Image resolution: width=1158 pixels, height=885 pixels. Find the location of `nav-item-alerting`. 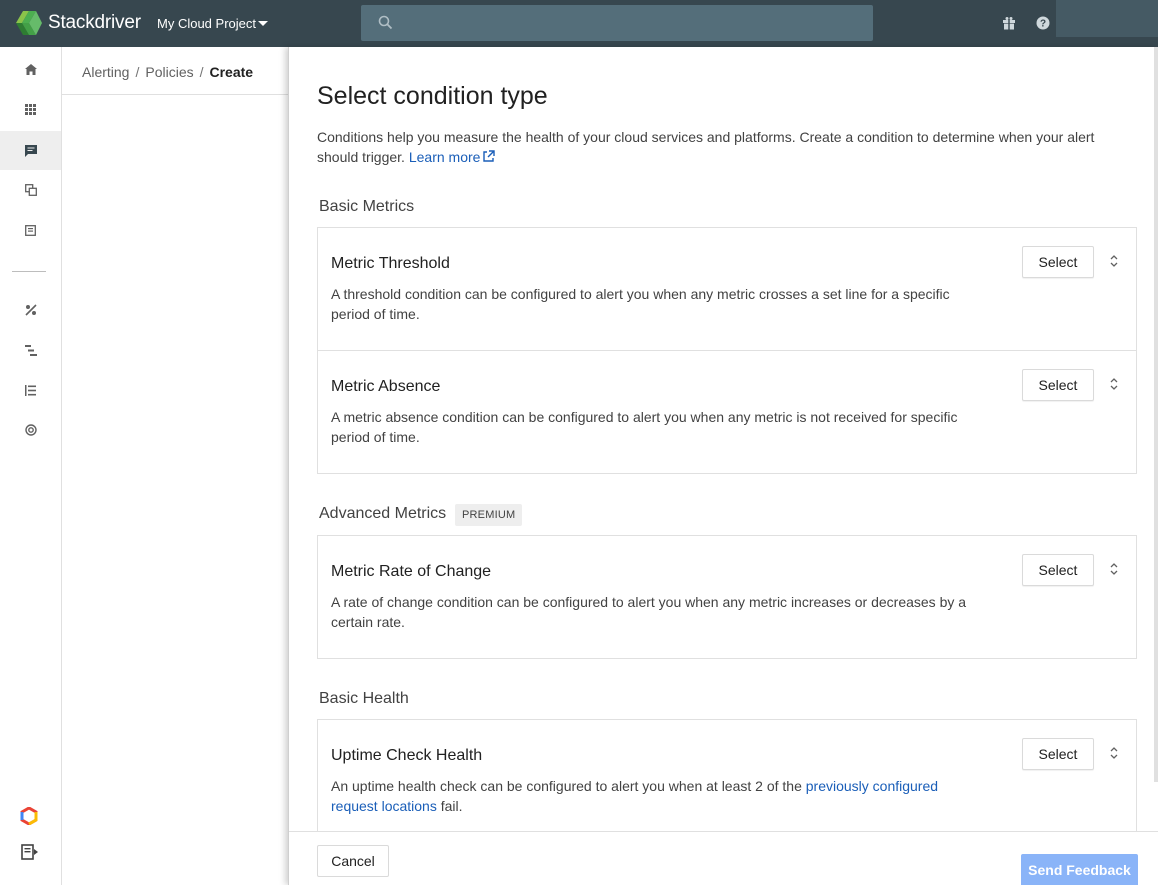

nav-item-alerting is located at coordinates (30, 150).